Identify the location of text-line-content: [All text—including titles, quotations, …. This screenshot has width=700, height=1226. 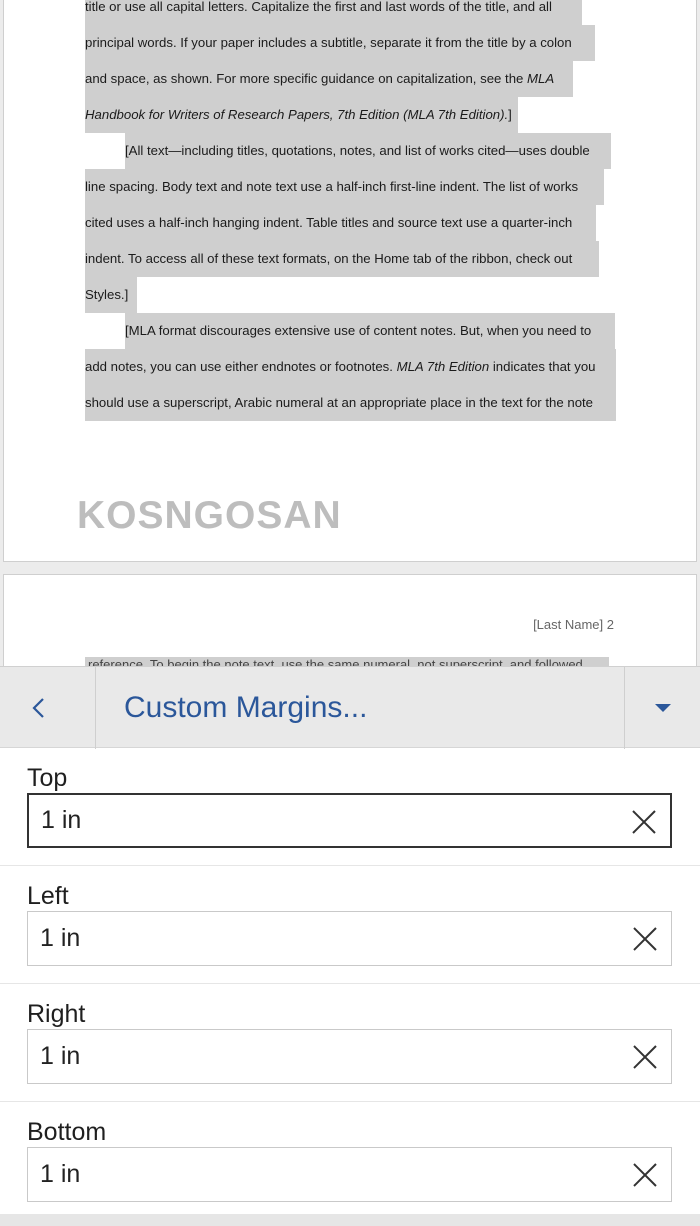
(357, 150).